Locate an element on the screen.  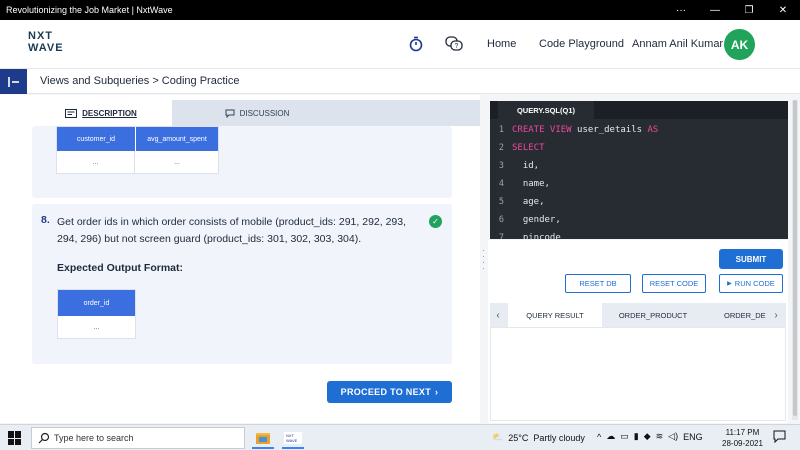
volume-icon: ◁) is located at coordinates (673, 436).